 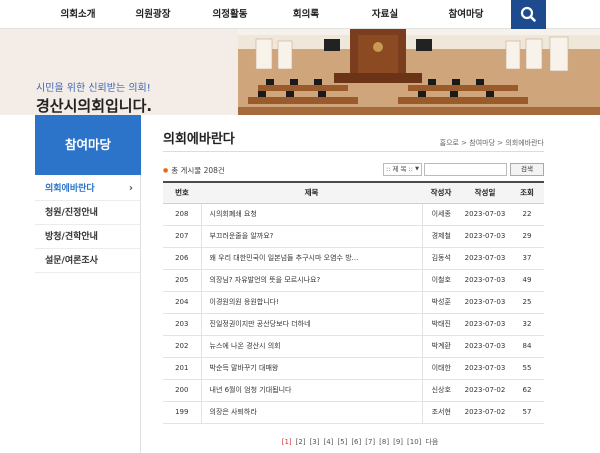 What do you see at coordinates (527, 280) in the screenshot?
I see `post-views: 49` at bounding box center [527, 280].